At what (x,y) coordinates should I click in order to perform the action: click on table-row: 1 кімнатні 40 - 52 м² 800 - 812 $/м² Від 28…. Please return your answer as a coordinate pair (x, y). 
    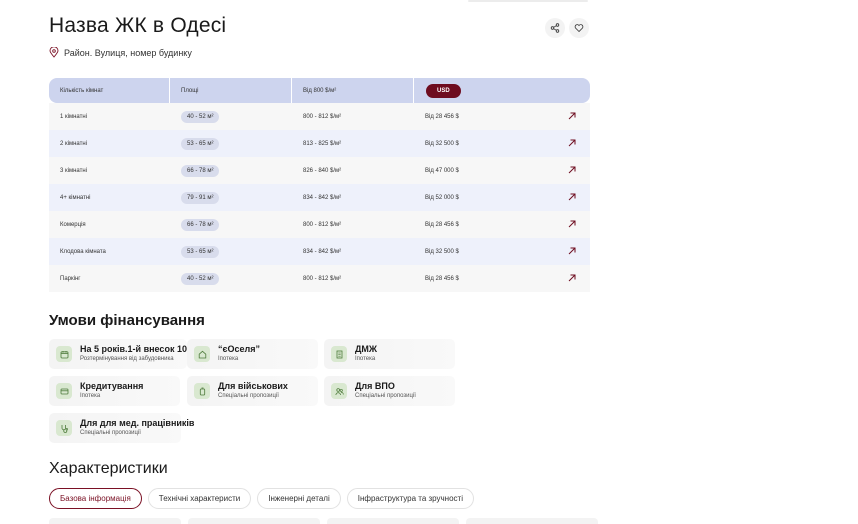
    Looking at the image, I should click on (319, 116).